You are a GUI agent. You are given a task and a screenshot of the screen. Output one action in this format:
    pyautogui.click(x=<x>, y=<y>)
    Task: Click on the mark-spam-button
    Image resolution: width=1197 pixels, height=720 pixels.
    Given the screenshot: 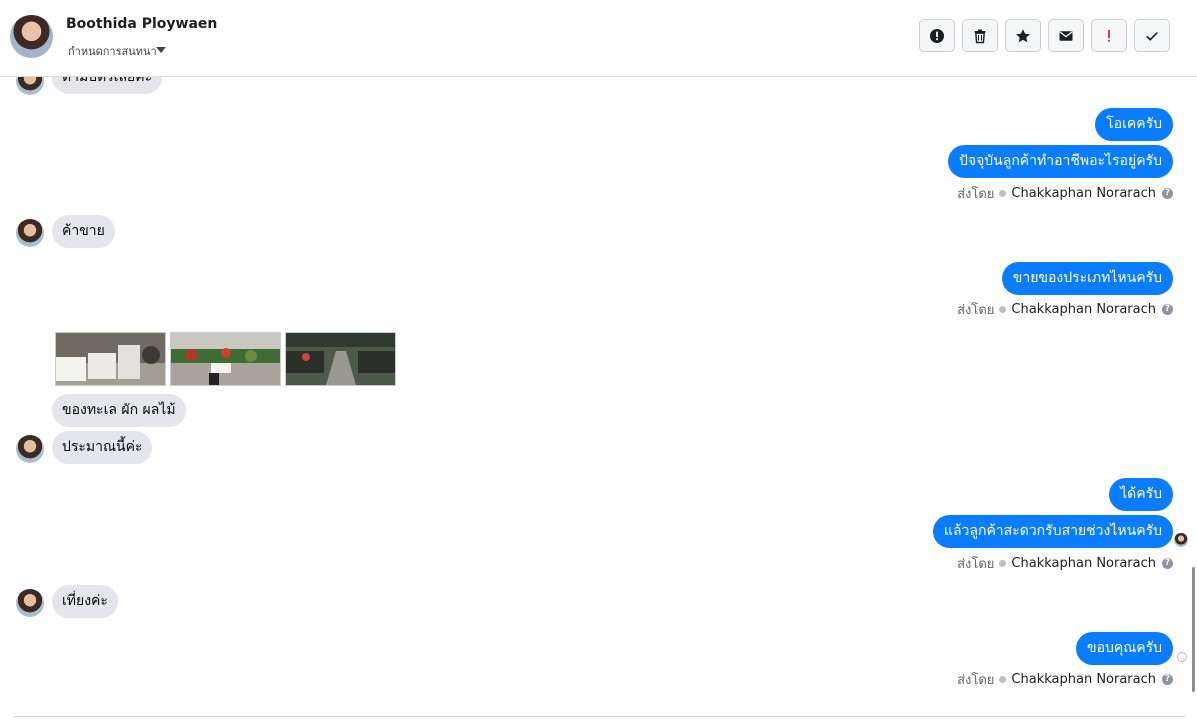 What is the action you would take?
    pyautogui.click(x=937, y=35)
    